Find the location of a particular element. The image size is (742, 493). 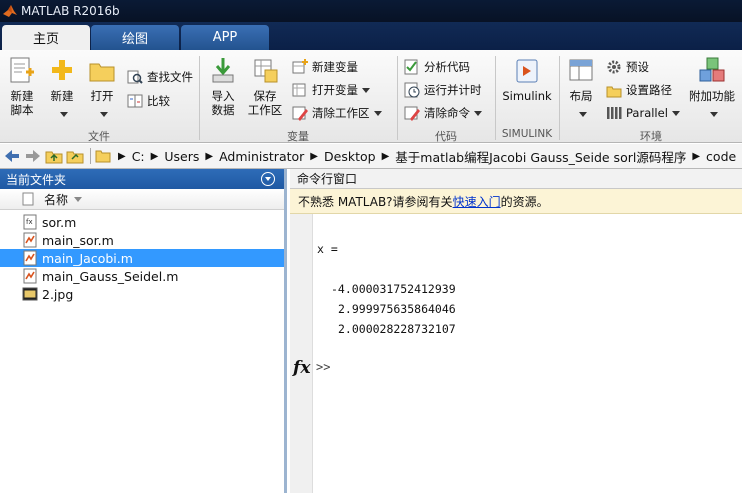

open-label: 打开 is located at coordinates (102, 96).